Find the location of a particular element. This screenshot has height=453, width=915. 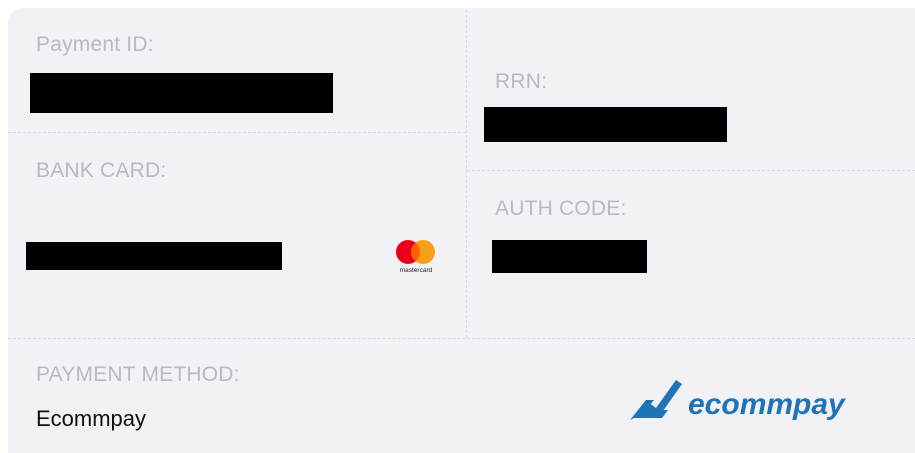

row-divider-bottom is located at coordinates (461, 338).